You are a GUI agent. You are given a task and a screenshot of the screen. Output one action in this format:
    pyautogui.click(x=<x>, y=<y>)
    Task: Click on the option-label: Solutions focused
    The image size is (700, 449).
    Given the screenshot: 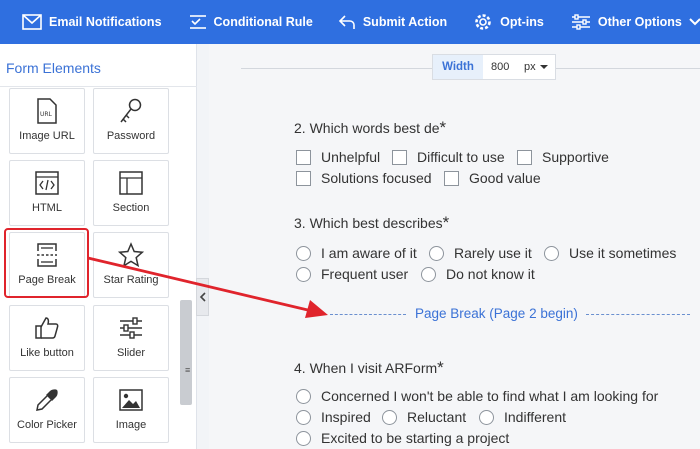 What is the action you would take?
    pyautogui.click(x=376, y=178)
    